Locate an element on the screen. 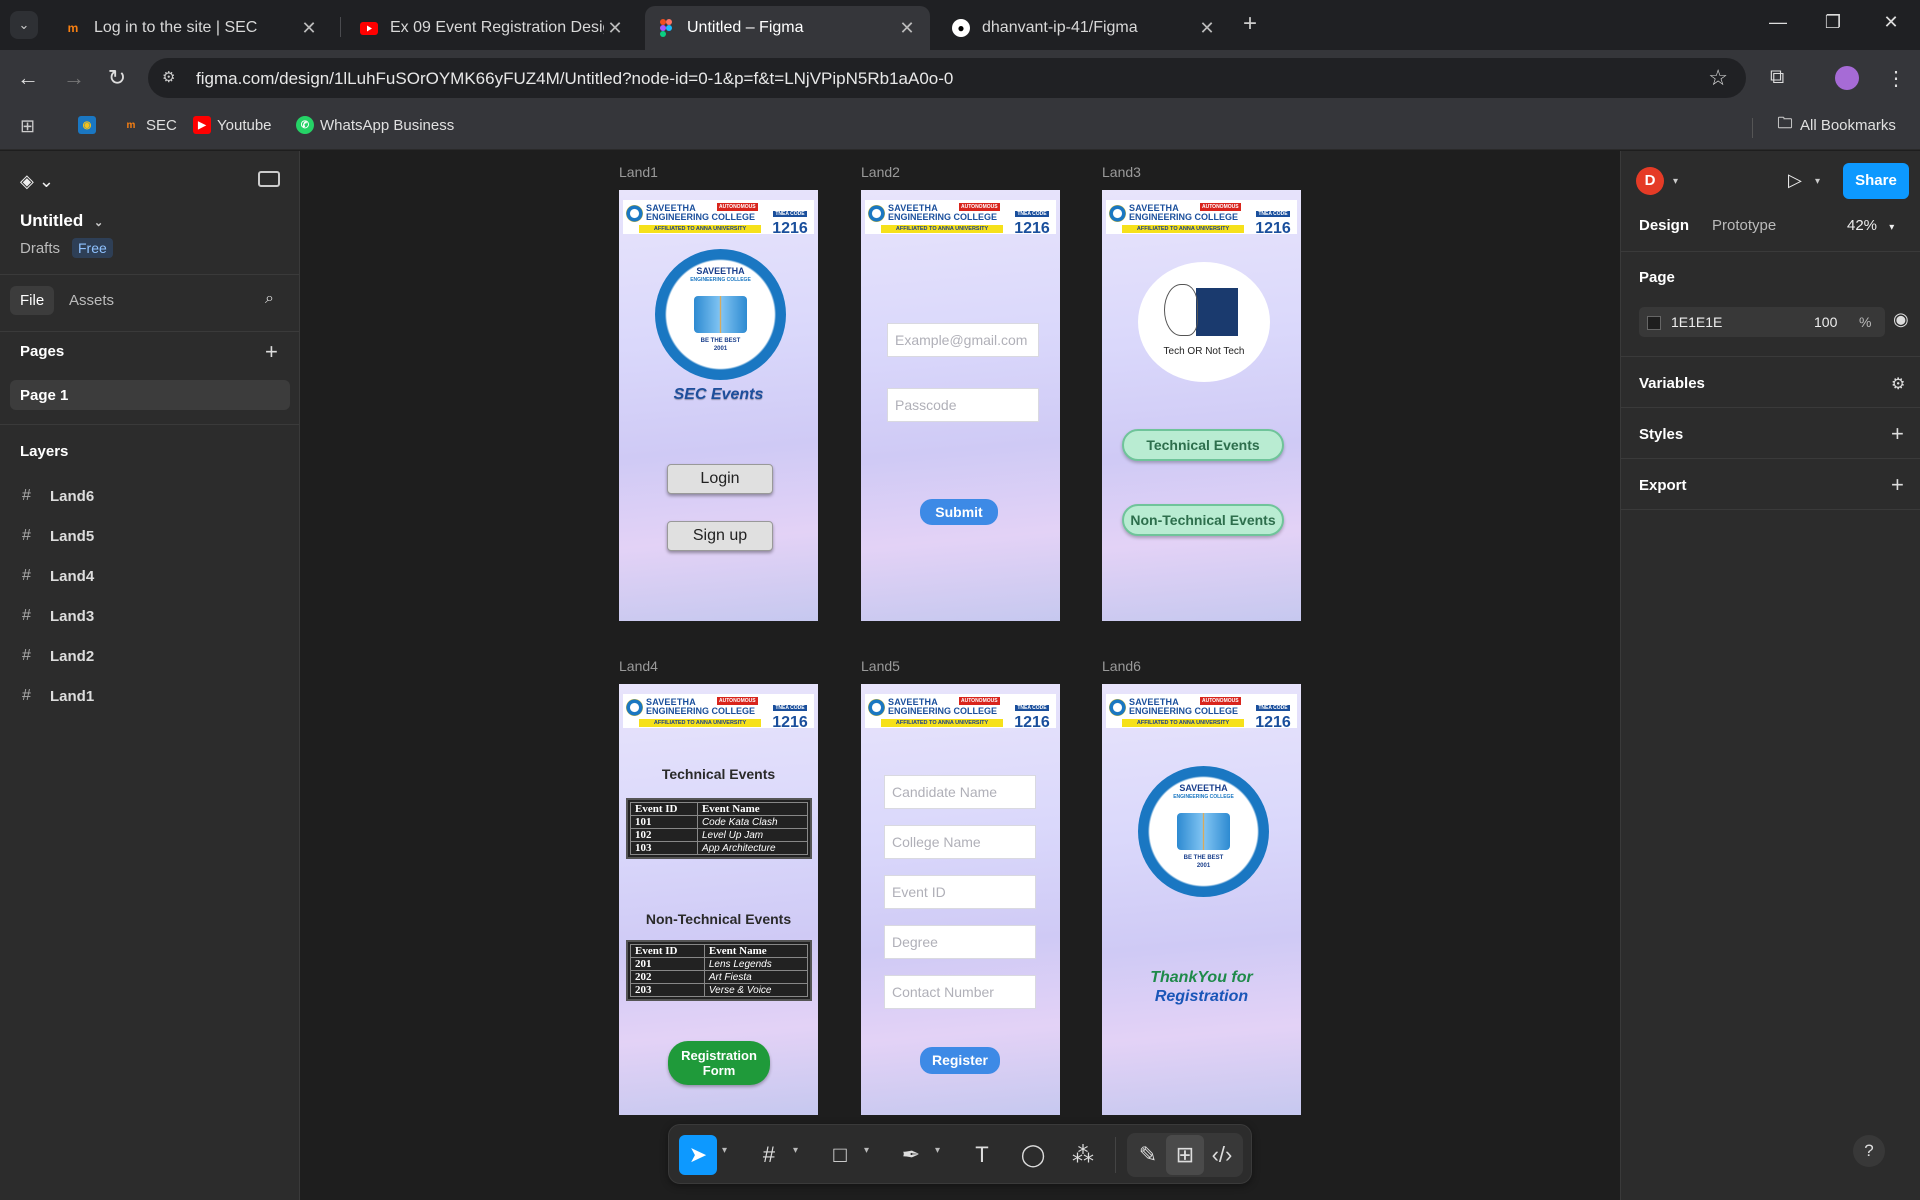  move-tool-cursor-icon: ➤ is located at coordinates (698, 1155).